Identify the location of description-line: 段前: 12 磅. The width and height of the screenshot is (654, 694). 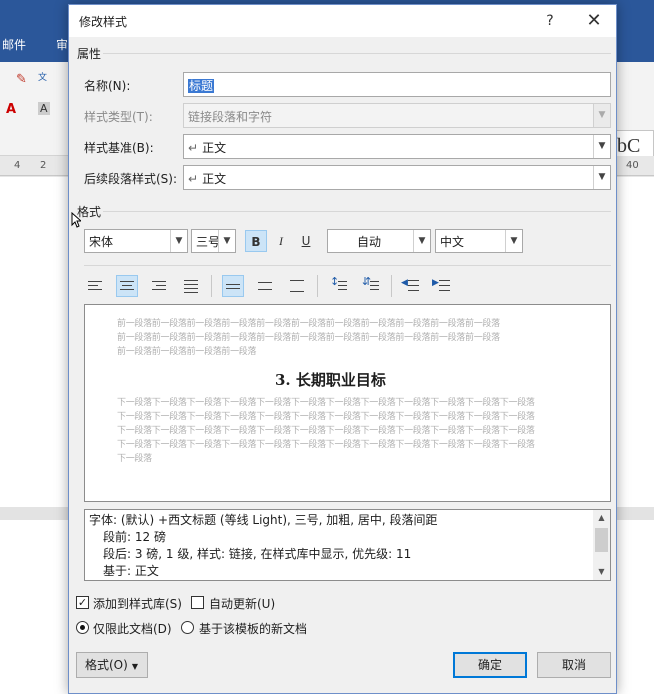
(134, 537).